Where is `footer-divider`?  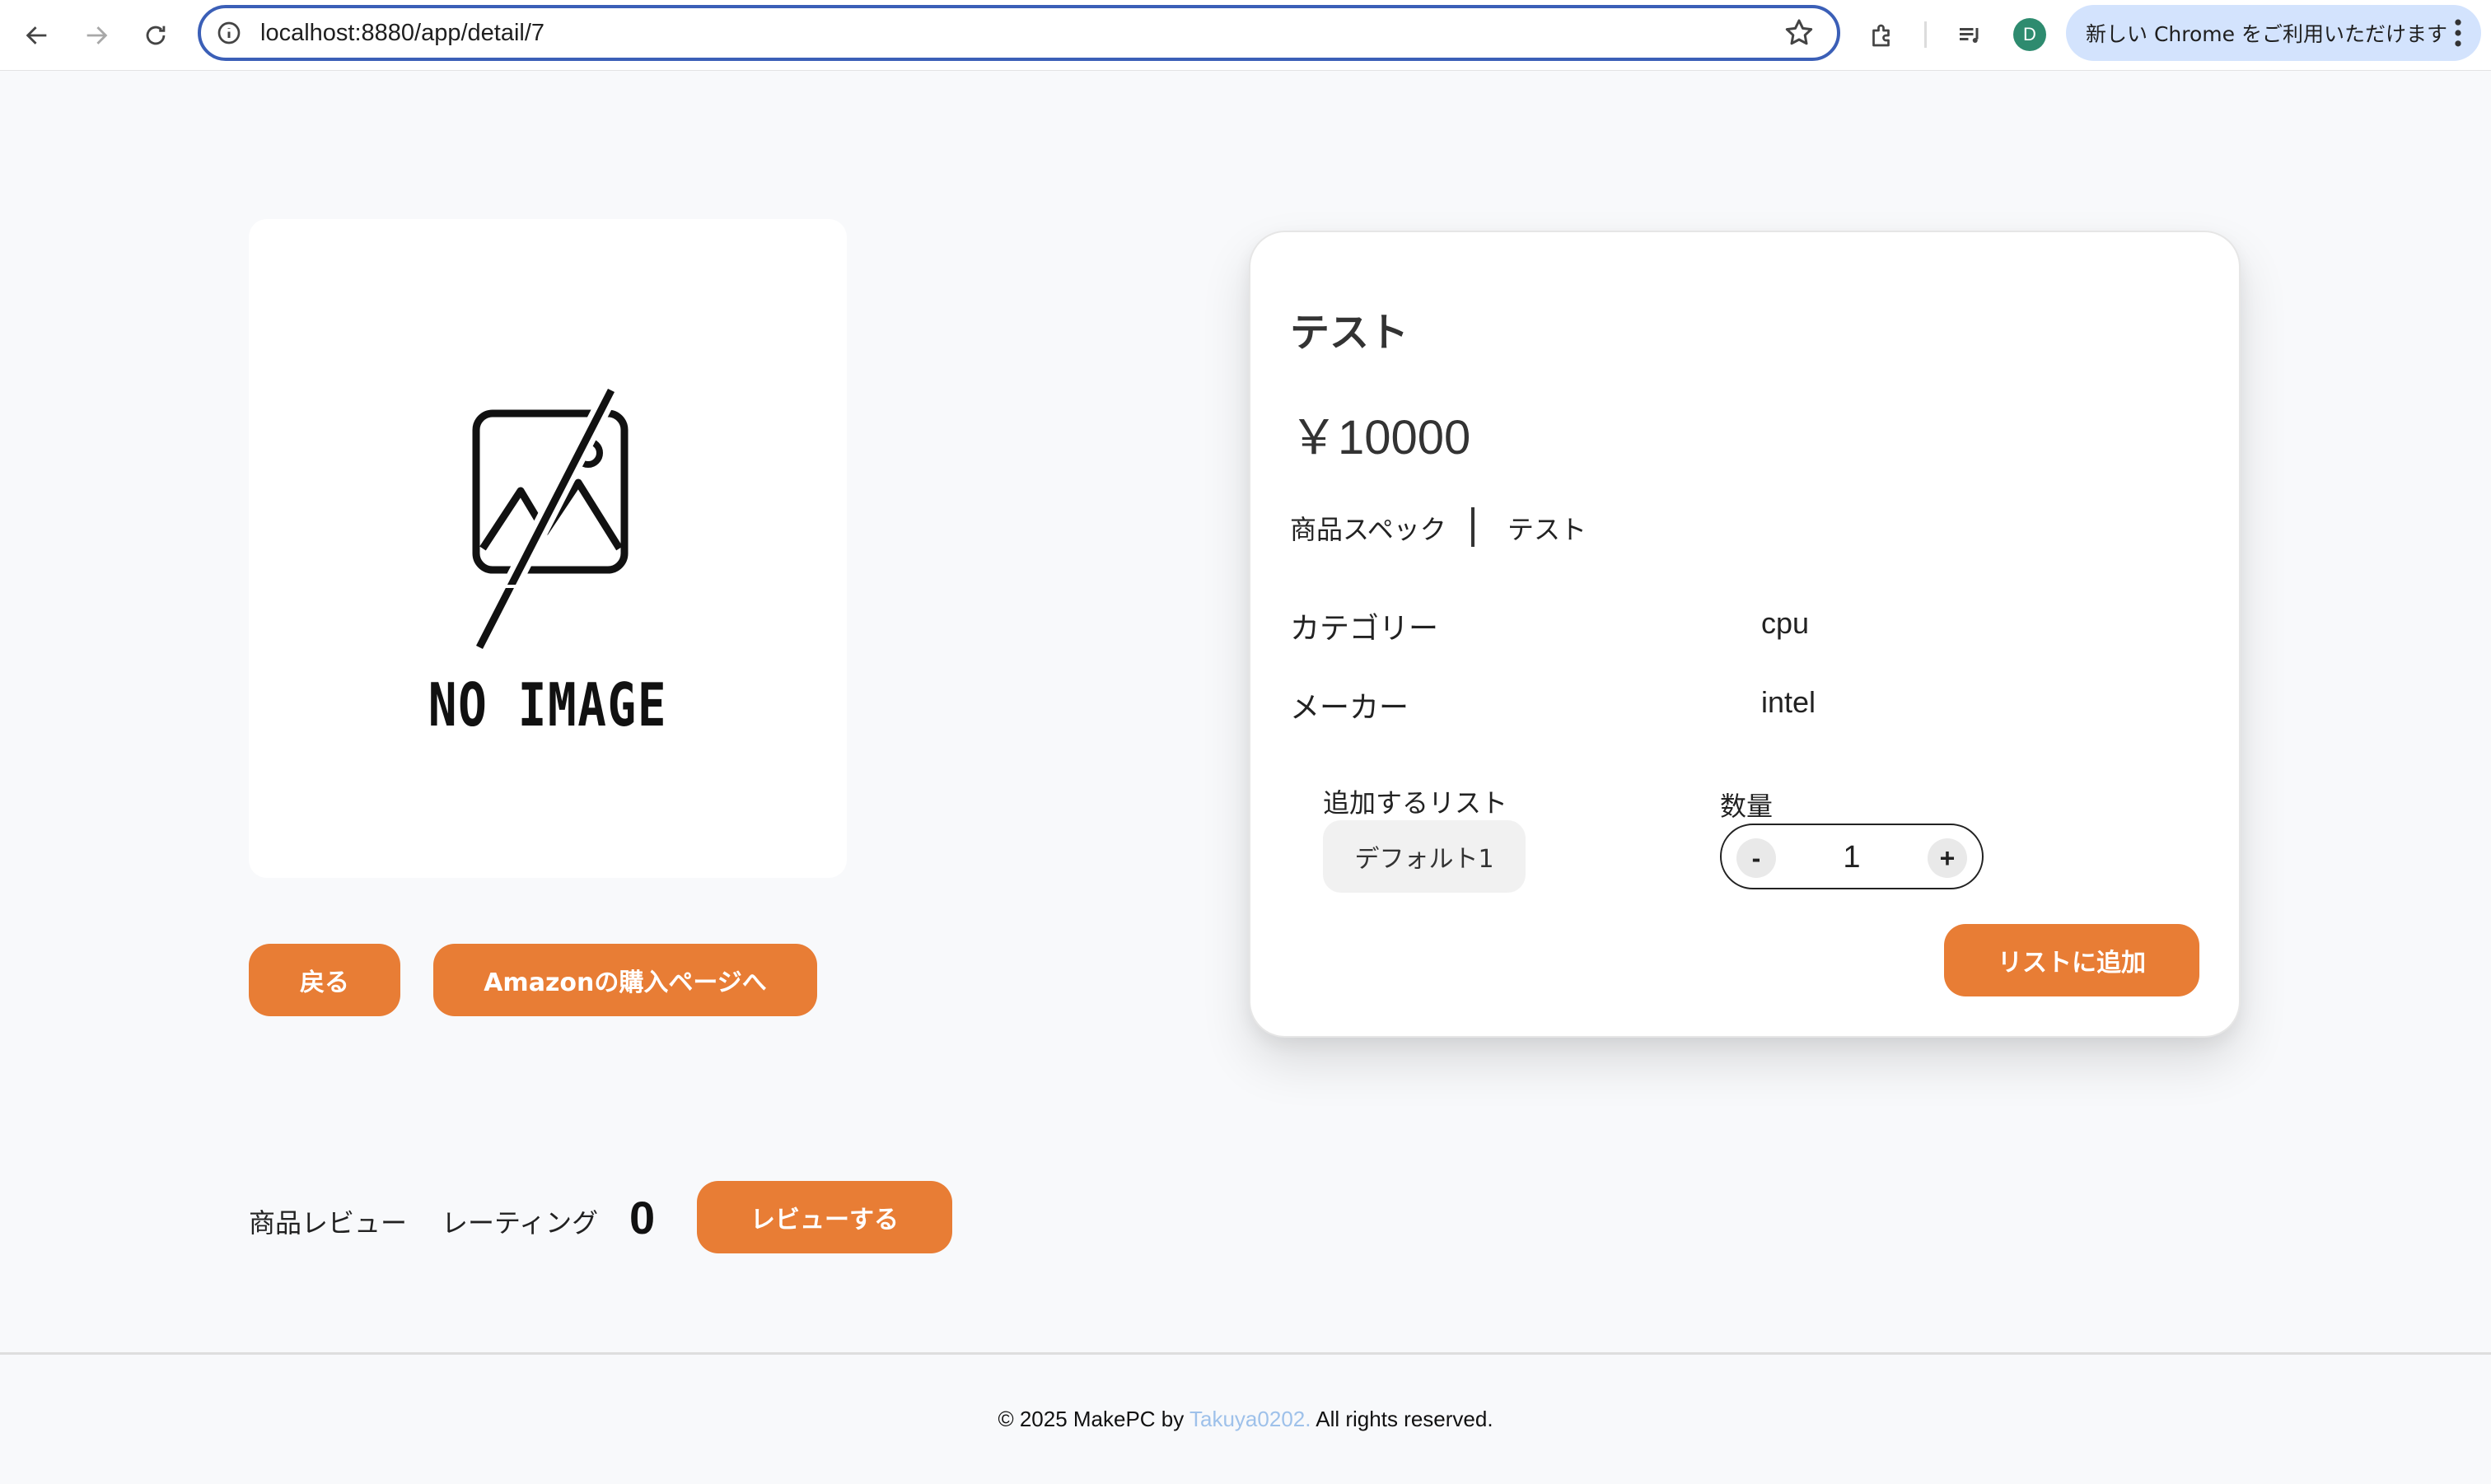
footer-divider is located at coordinates (1245, 1353).